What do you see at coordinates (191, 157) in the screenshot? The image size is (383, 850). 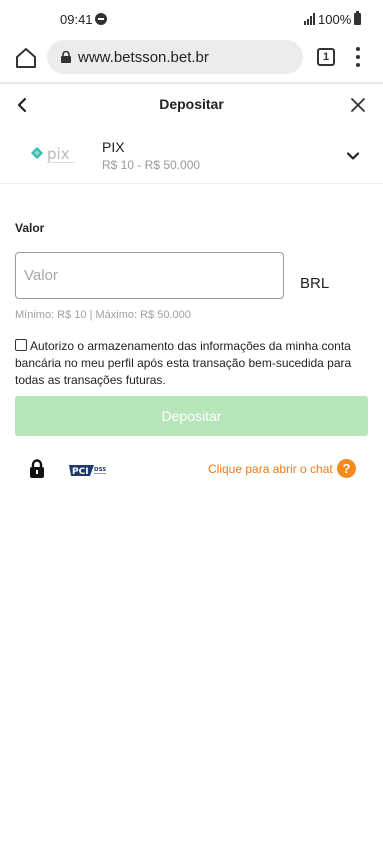 I see `payment-method-selector: pix PIX R$ 10 - R$ 50.000` at bounding box center [191, 157].